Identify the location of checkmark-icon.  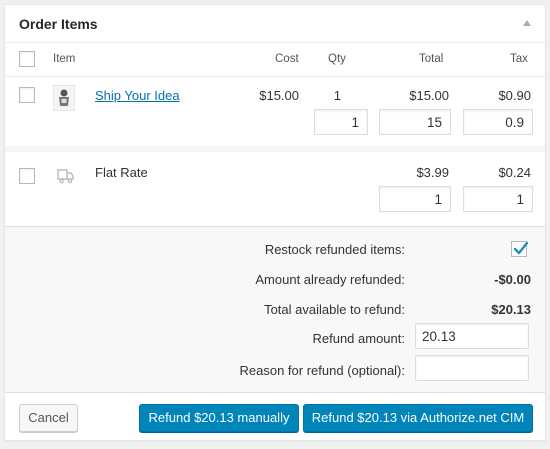
(521, 248).